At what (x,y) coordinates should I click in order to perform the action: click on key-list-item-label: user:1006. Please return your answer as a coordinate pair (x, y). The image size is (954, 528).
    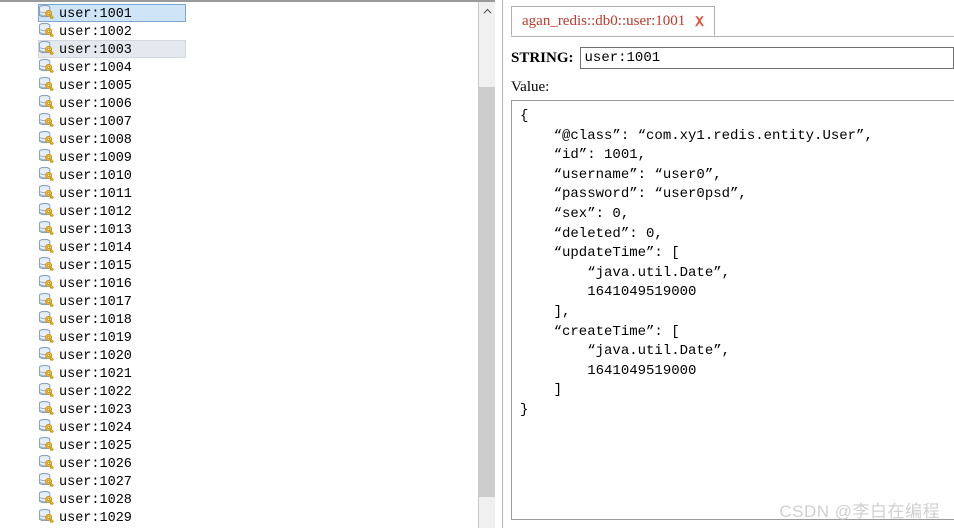
    Looking at the image, I should click on (95, 104).